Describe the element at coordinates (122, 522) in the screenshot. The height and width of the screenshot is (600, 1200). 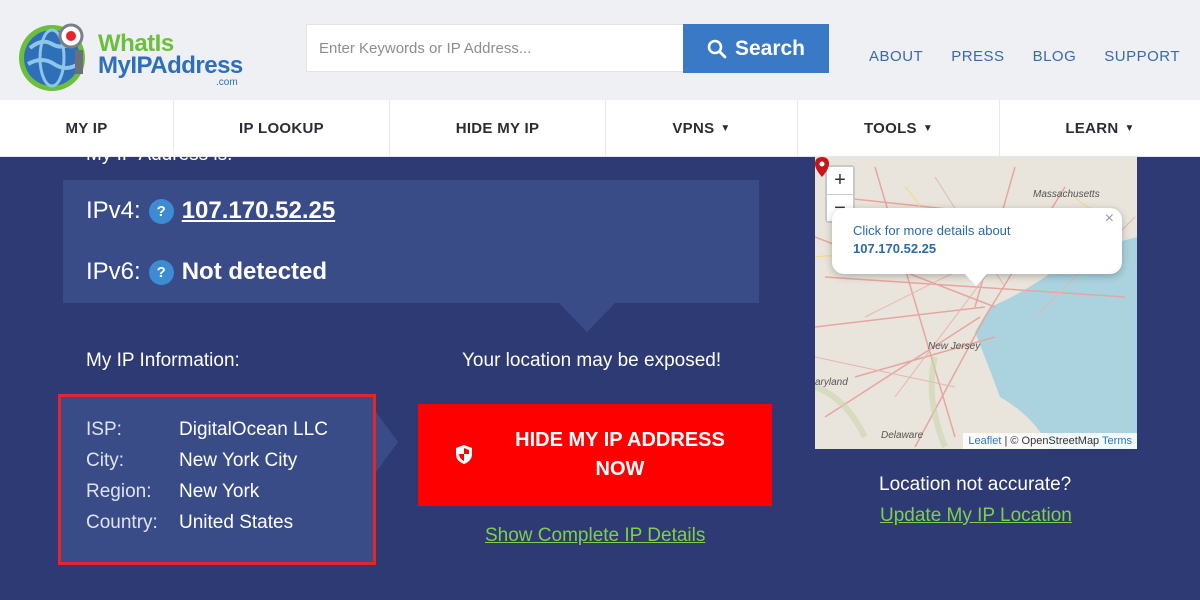
I see `info-key: Country:` at that location.